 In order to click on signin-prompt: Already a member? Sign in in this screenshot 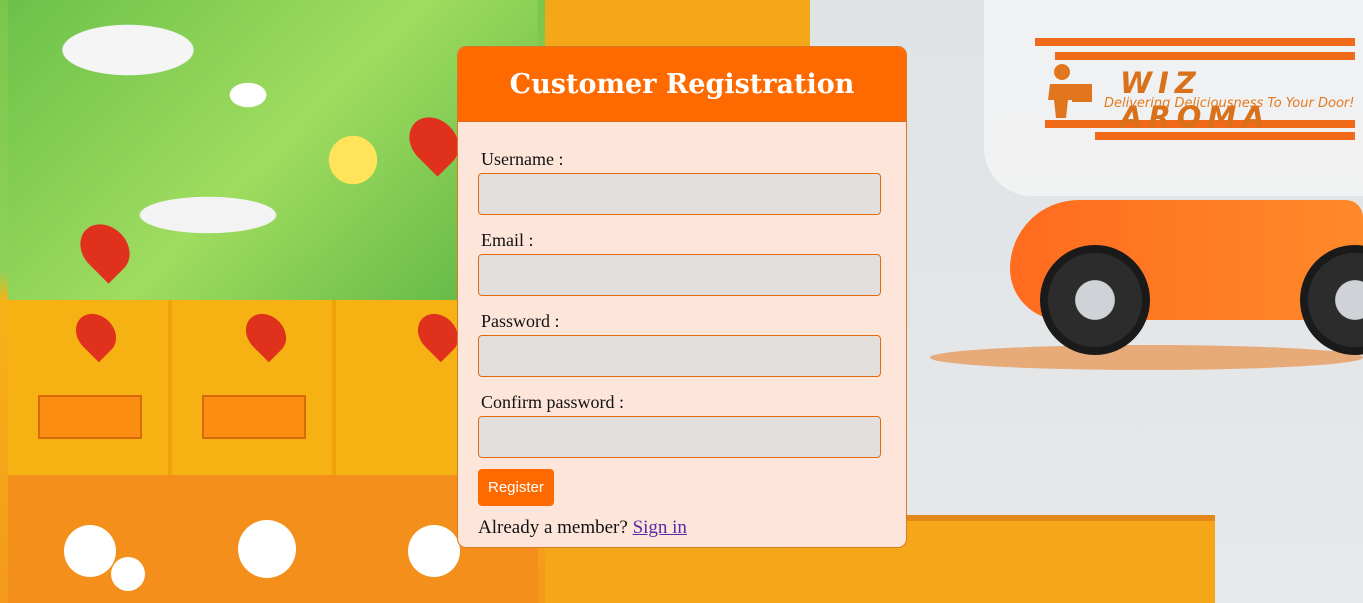, I will do `click(682, 528)`.